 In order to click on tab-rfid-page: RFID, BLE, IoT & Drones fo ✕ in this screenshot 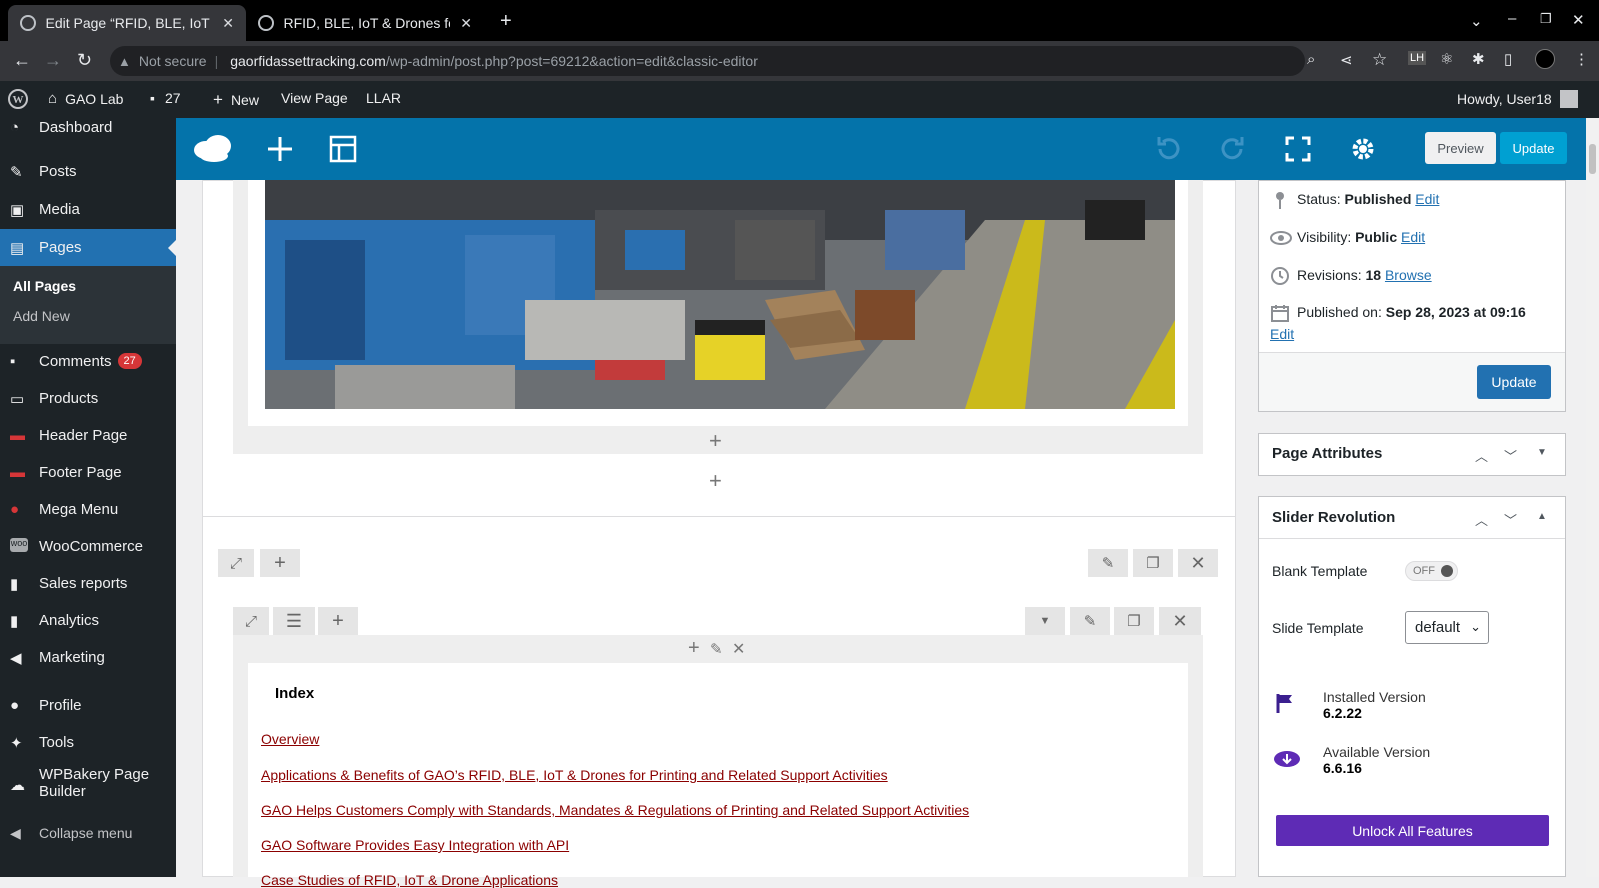, I will do `click(365, 23)`.